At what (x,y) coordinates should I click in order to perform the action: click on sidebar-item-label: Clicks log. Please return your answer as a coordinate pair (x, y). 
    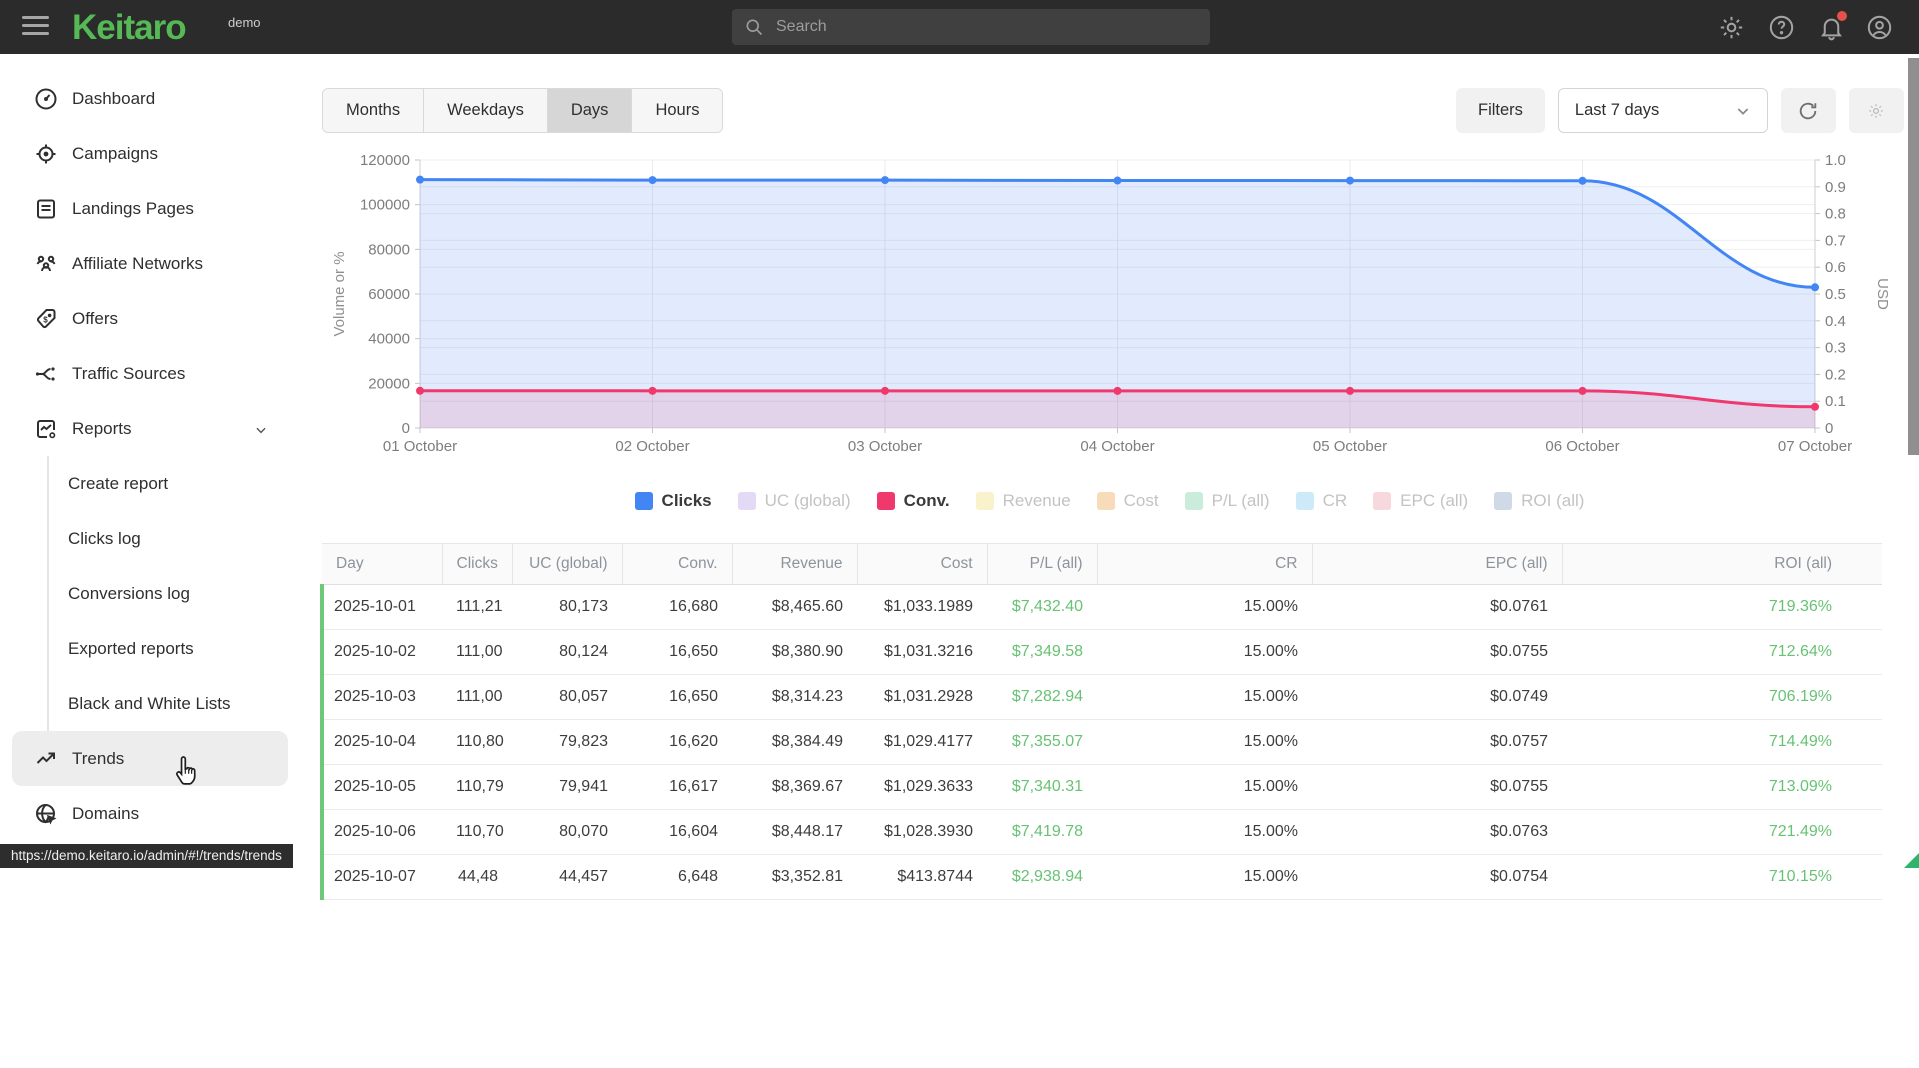
    Looking at the image, I should click on (104, 539).